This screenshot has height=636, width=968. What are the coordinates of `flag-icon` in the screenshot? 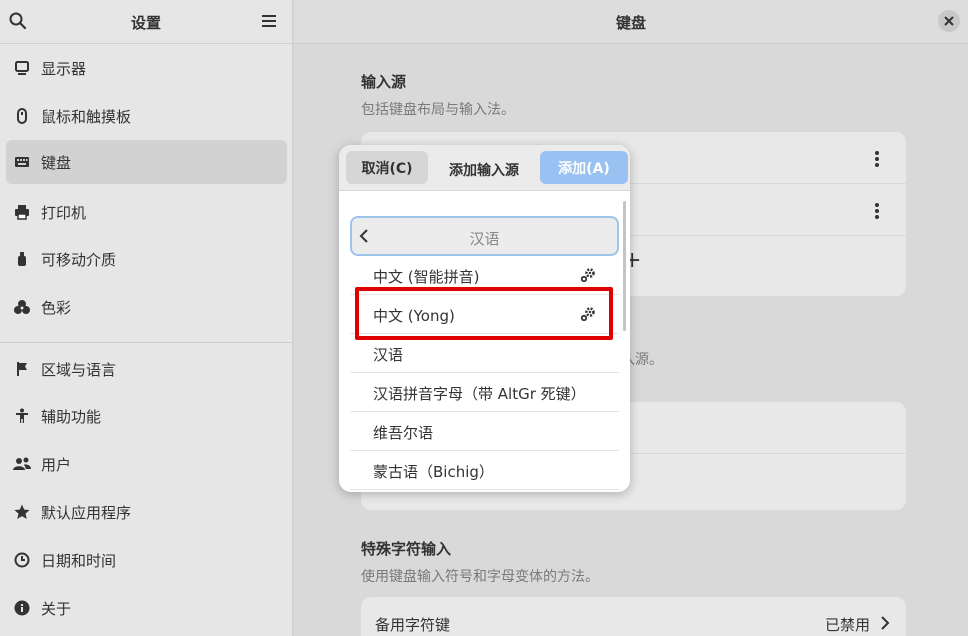 It's located at (22, 369).